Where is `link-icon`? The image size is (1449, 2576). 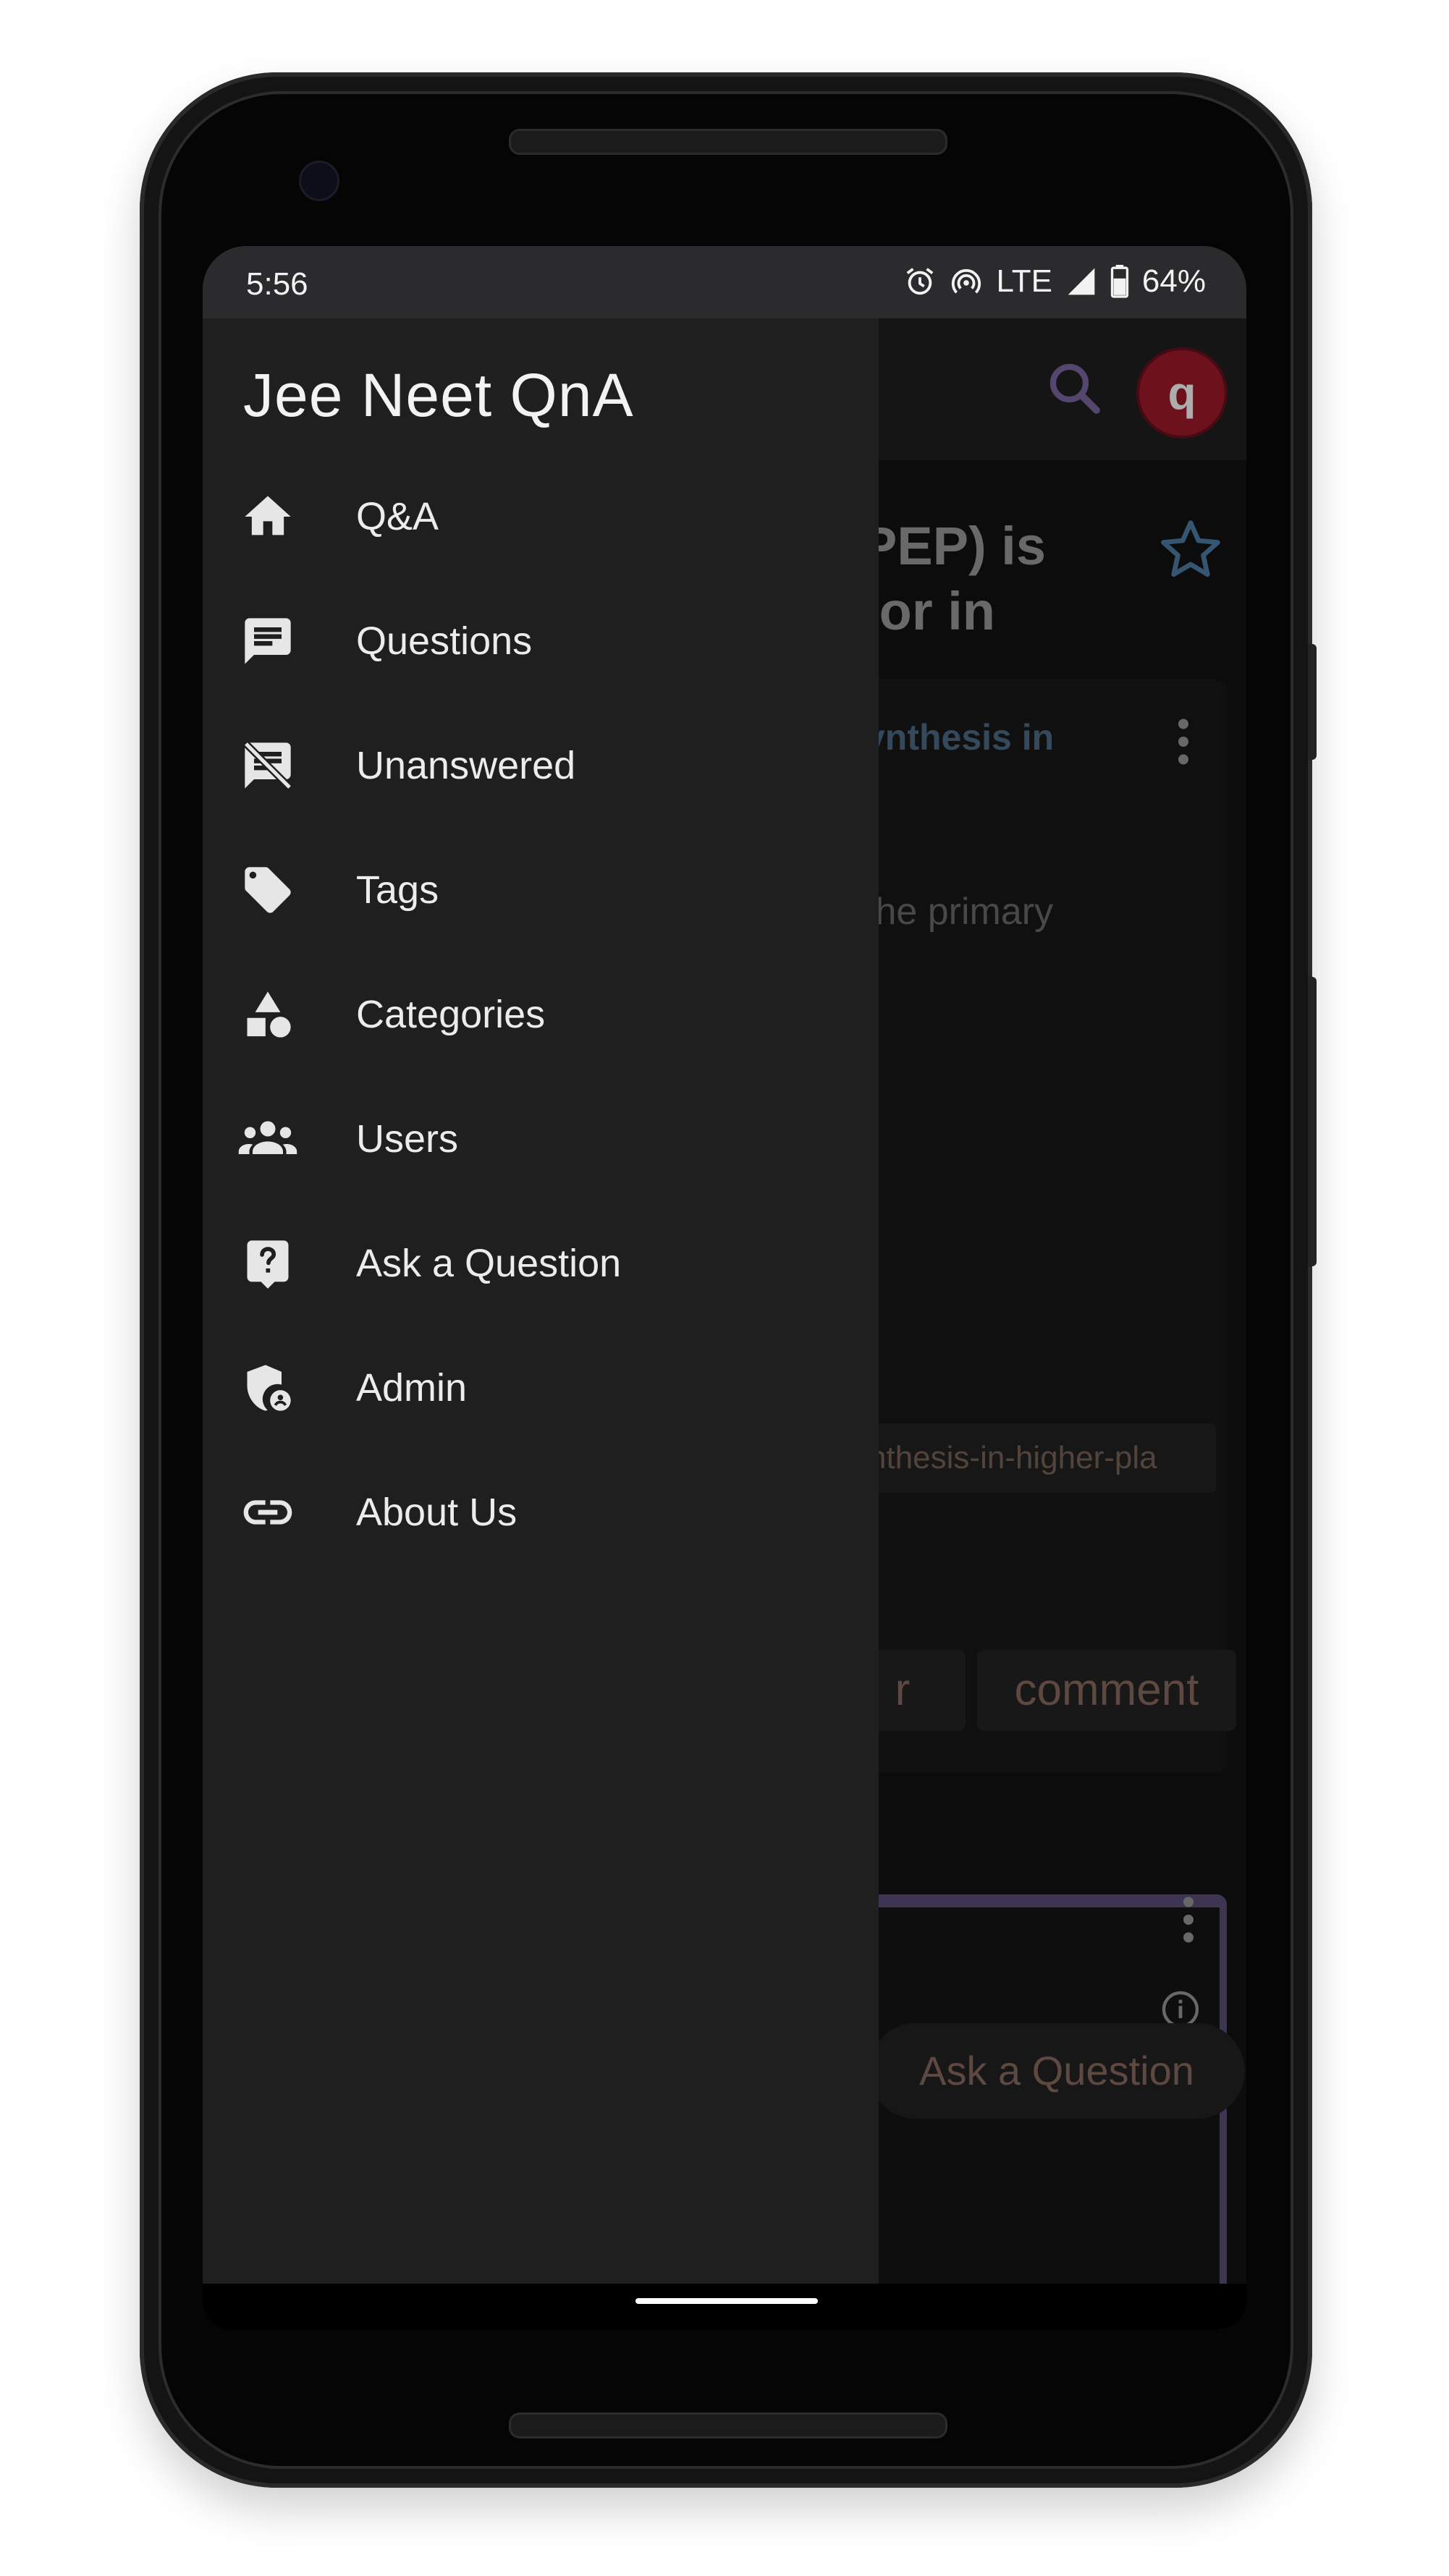
link-icon is located at coordinates (267, 1512).